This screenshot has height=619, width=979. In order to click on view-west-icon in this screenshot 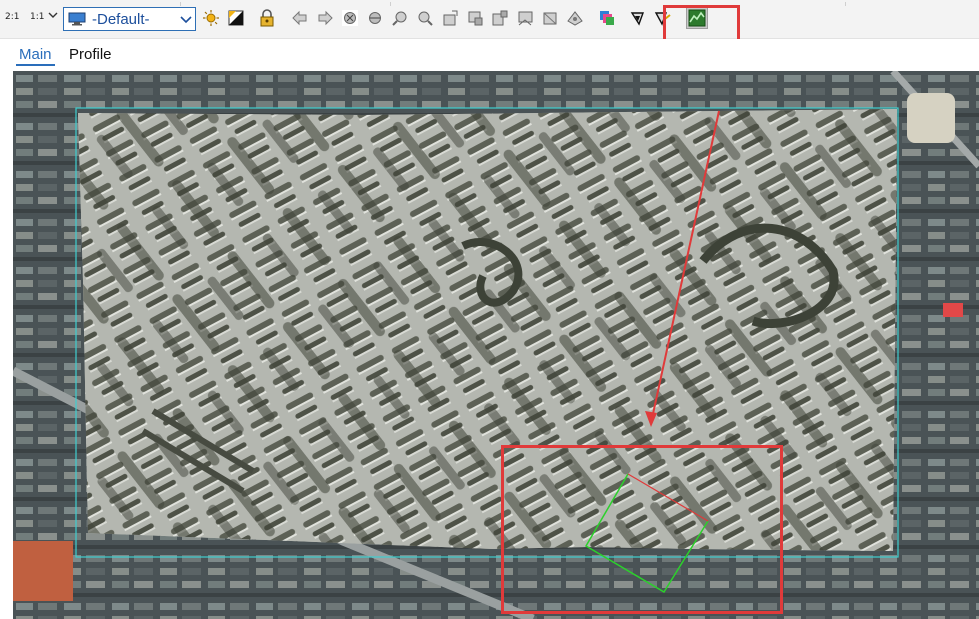, I will do `click(525, 18)`.